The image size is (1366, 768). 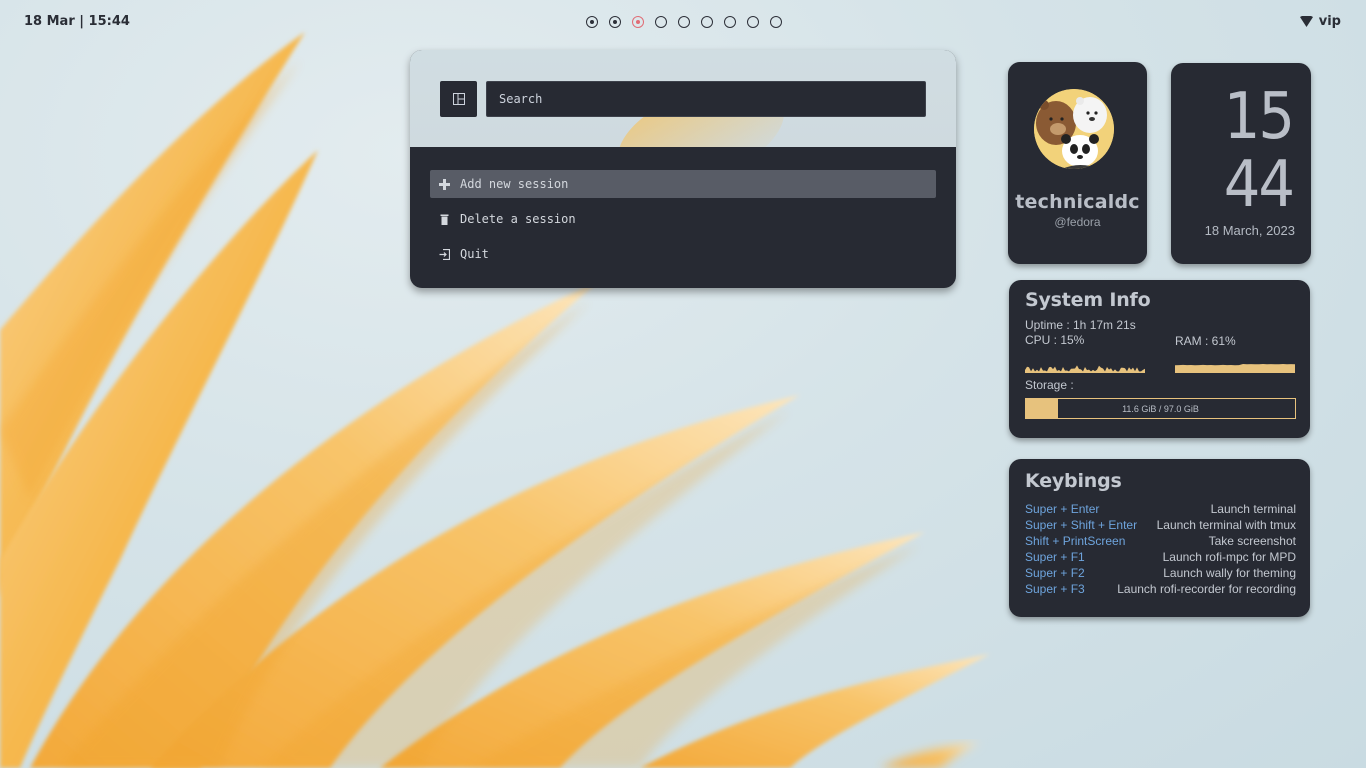 I want to click on layout-icon, so click(x=458, y=99).